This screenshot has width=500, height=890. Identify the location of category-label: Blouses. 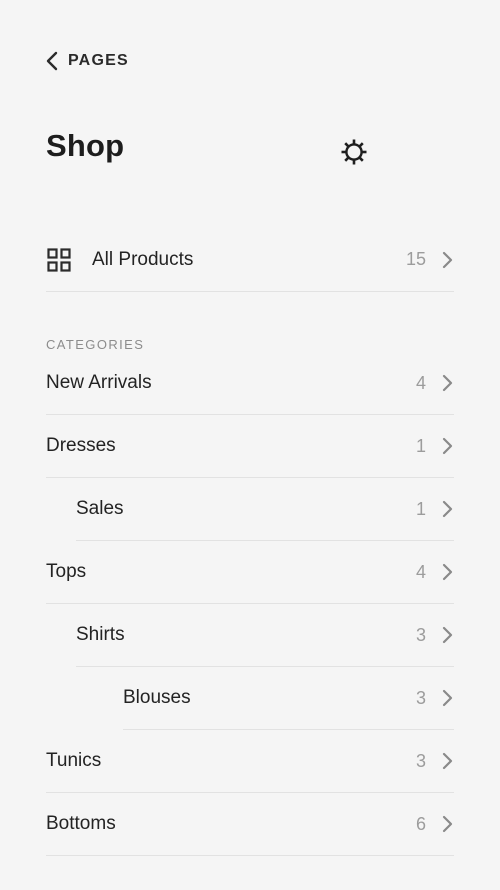
(157, 697).